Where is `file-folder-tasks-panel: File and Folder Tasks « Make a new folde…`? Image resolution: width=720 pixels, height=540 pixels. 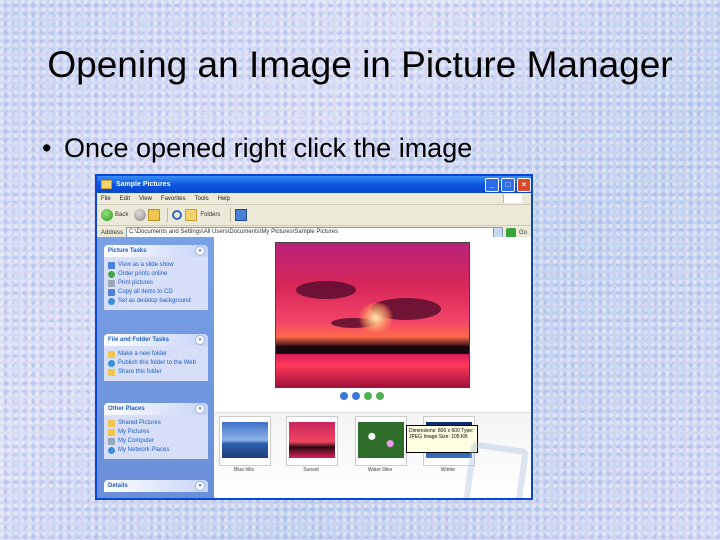 file-folder-tasks-panel: File and Folder Tasks « Make a new folde… is located at coordinates (156, 357).